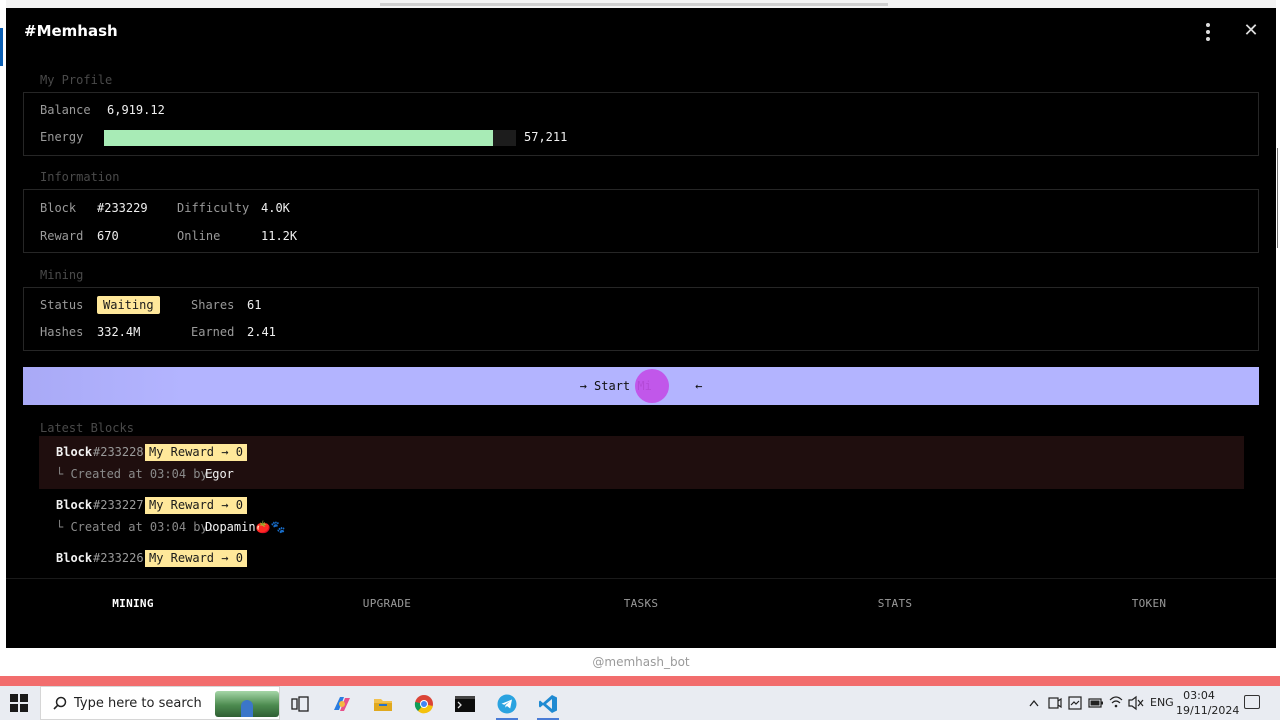 The height and width of the screenshot is (720, 1280). Describe the element at coordinates (247, 704) in the screenshot. I see `search-highlight-image` at that location.